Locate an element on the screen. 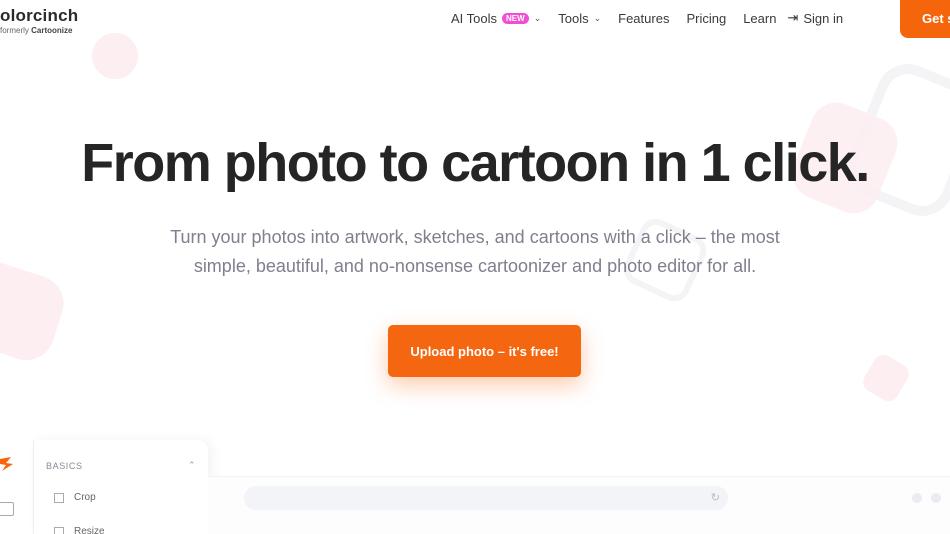  nav-pricing: Pricing is located at coordinates (706, 18).